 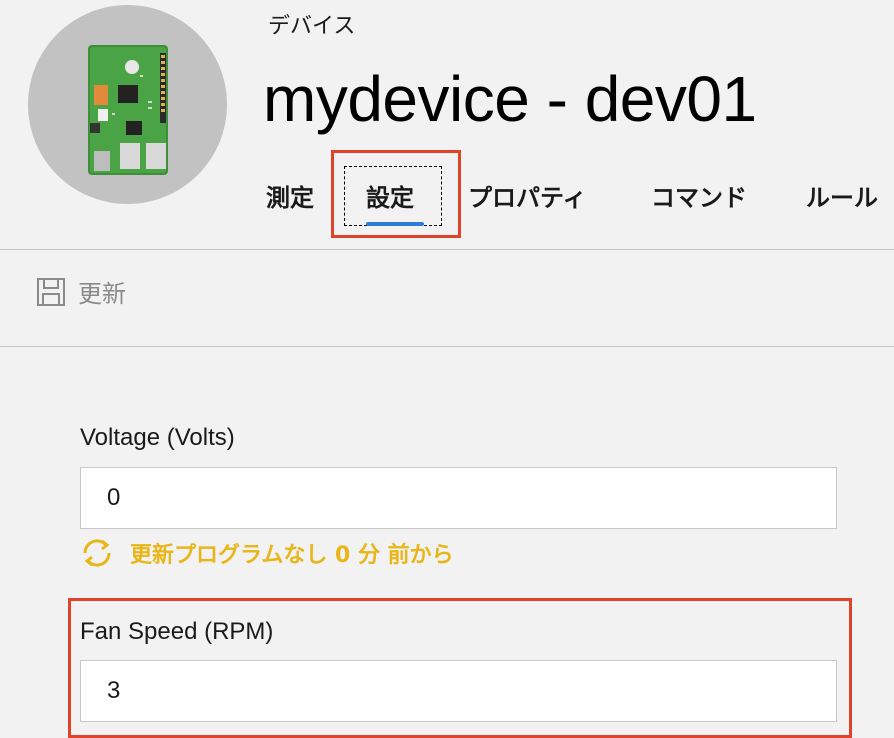 I want to click on update-button: 更新, so click(x=81, y=291).